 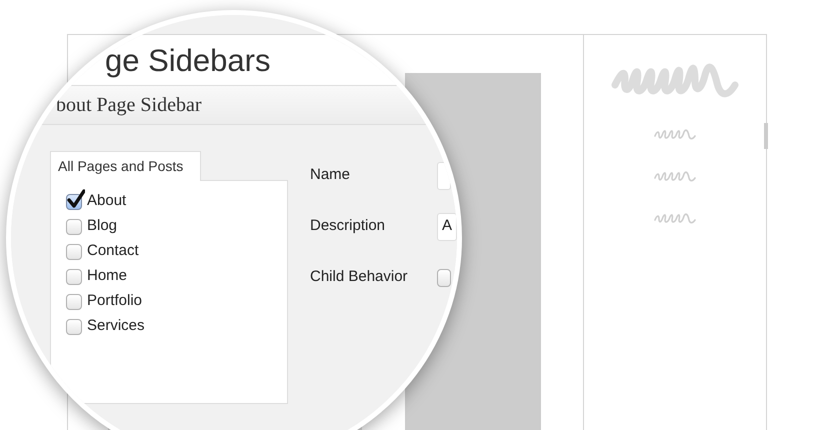 What do you see at coordinates (444, 277) in the screenshot?
I see `dropdown` at bounding box center [444, 277].